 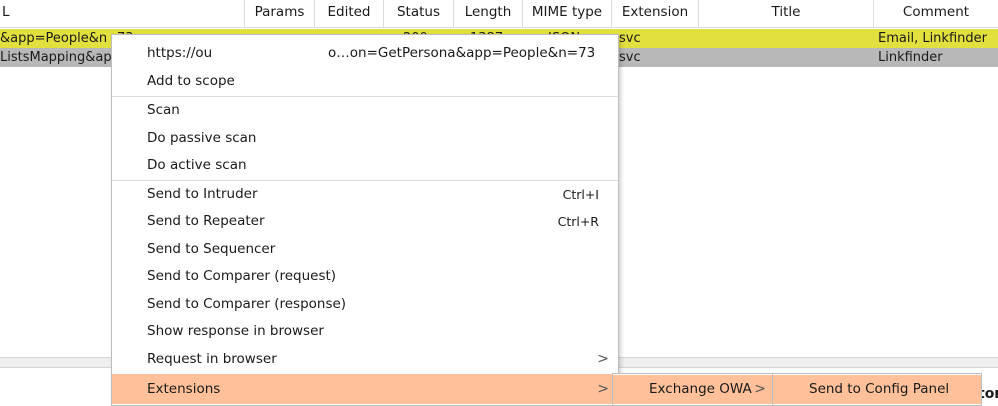 I want to click on cell-url: ListsMapping&ap, so click(x=56, y=57).